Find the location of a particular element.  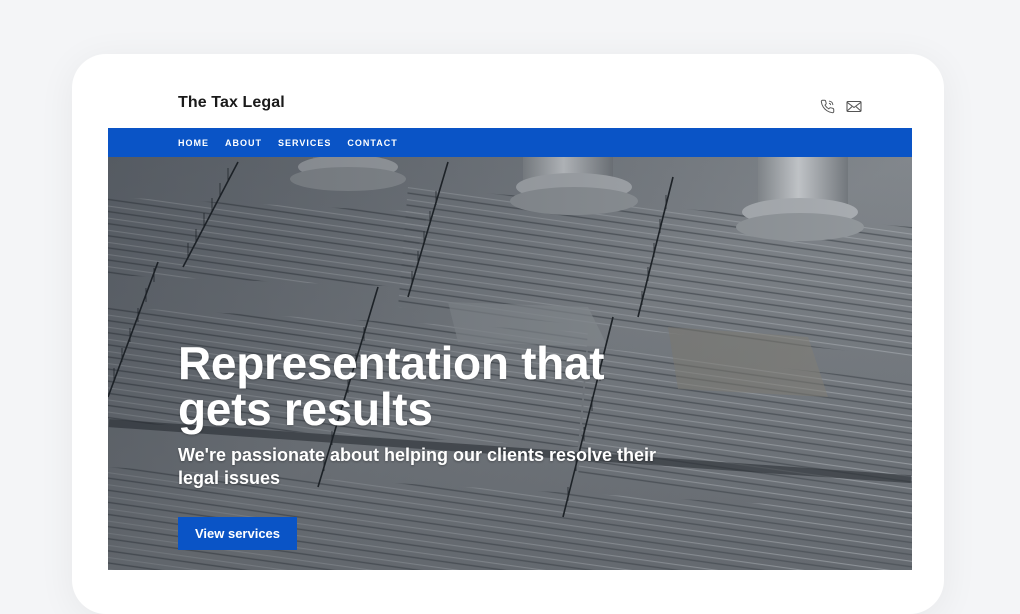

phone-icon is located at coordinates (827, 106).